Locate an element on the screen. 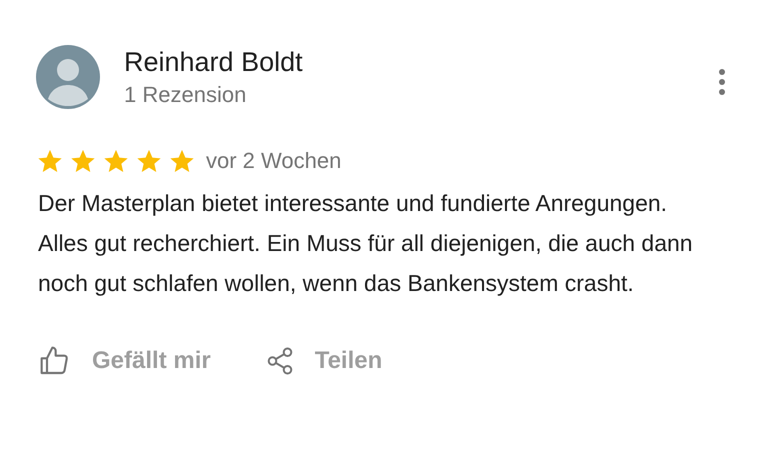 The height and width of the screenshot is (465, 769). review-count: 1 Rezension is located at coordinates (186, 95).